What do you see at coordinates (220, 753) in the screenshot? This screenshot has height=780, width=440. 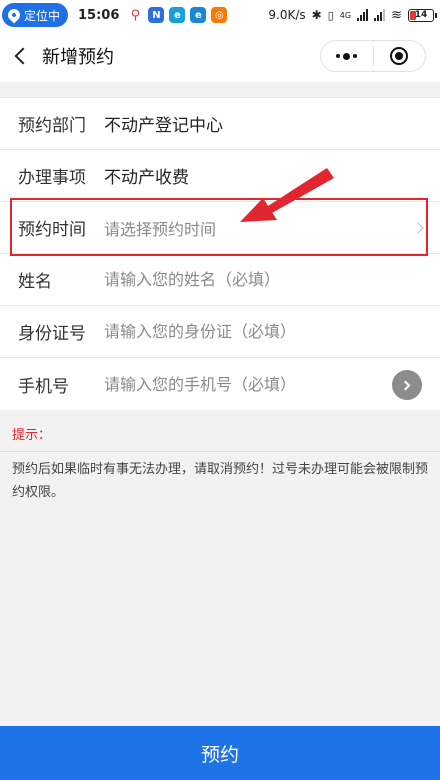 I see `submit-appointment-button: 预约` at bounding box center [220, 753].